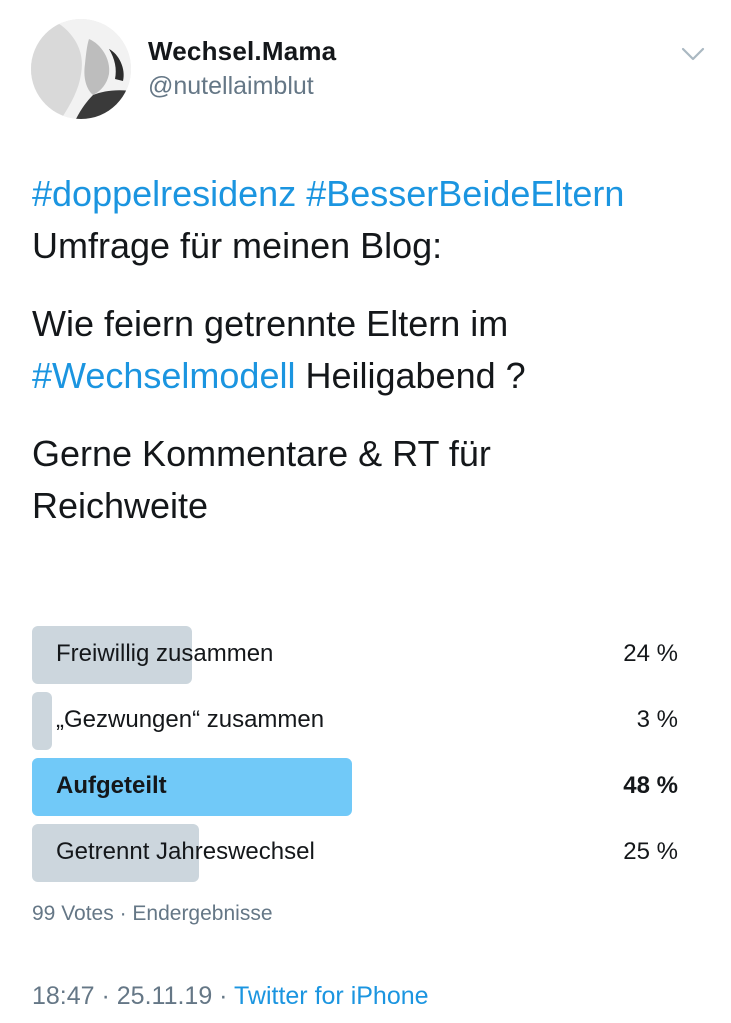  What do you see at coordinates (355, 721) in the screenshot?
I see `poll-option: „Gezwungen“ zusammen 3 %` at bounding box center [355, 721].